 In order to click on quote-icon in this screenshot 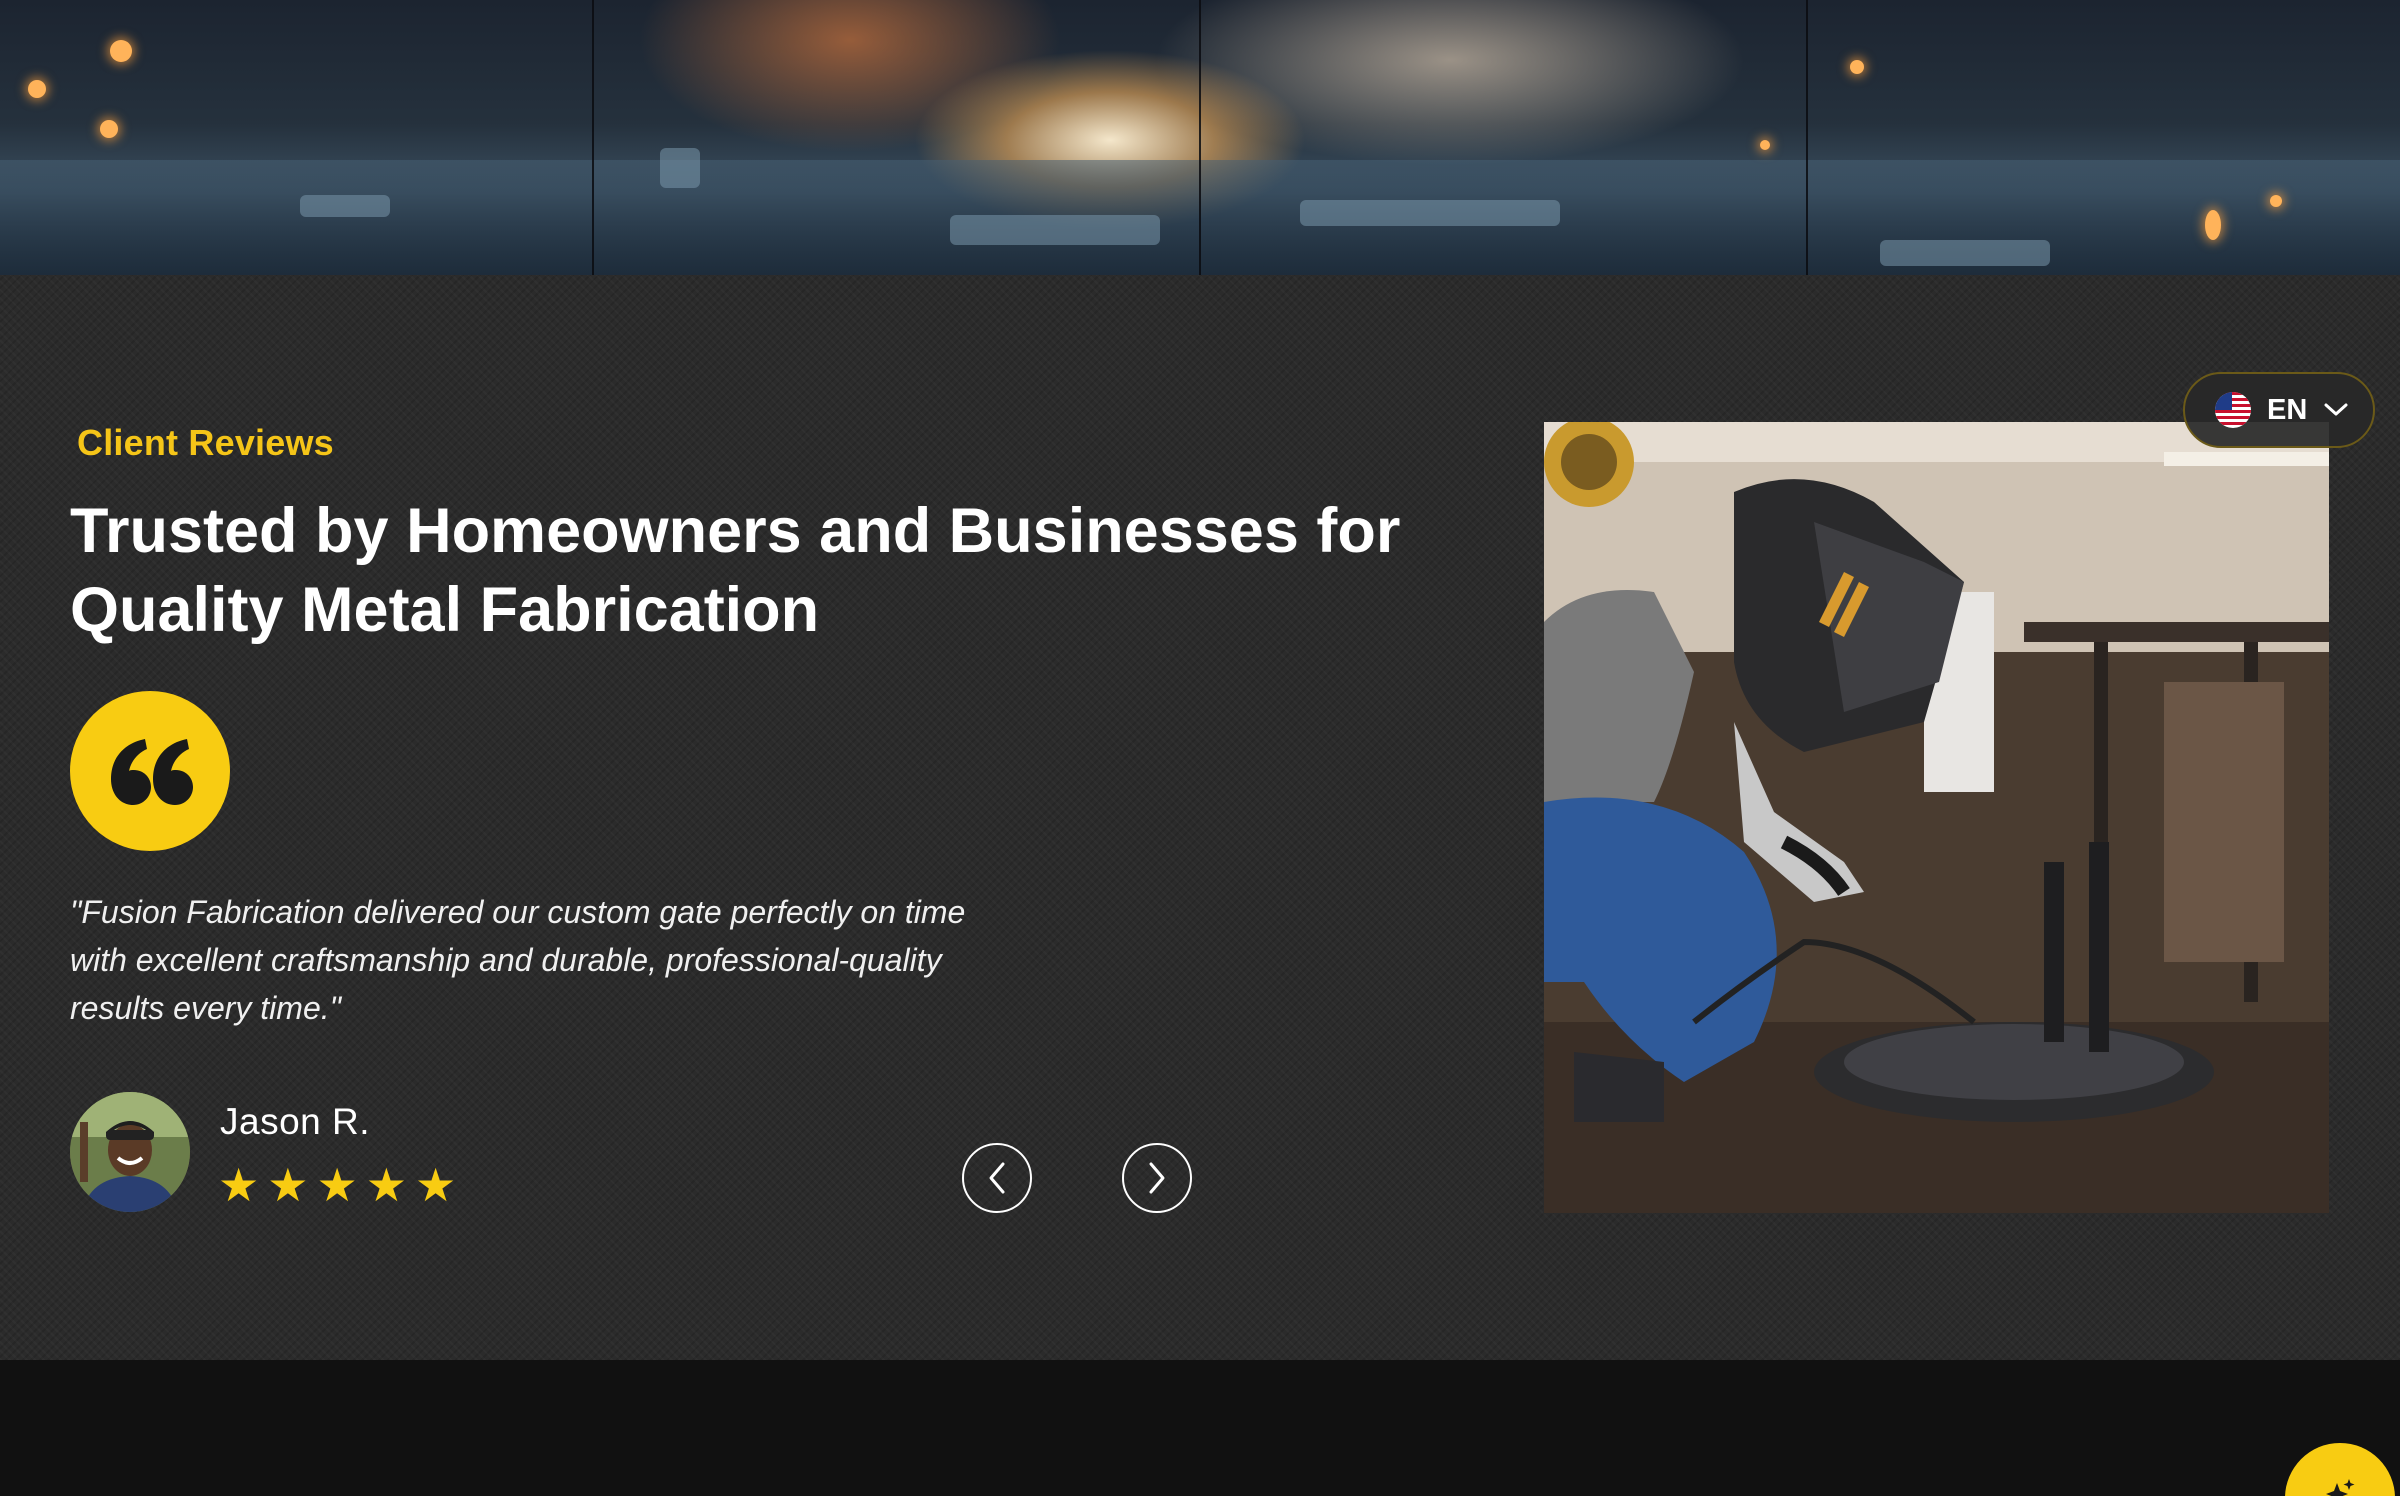, I will do `click(152, 772)`.